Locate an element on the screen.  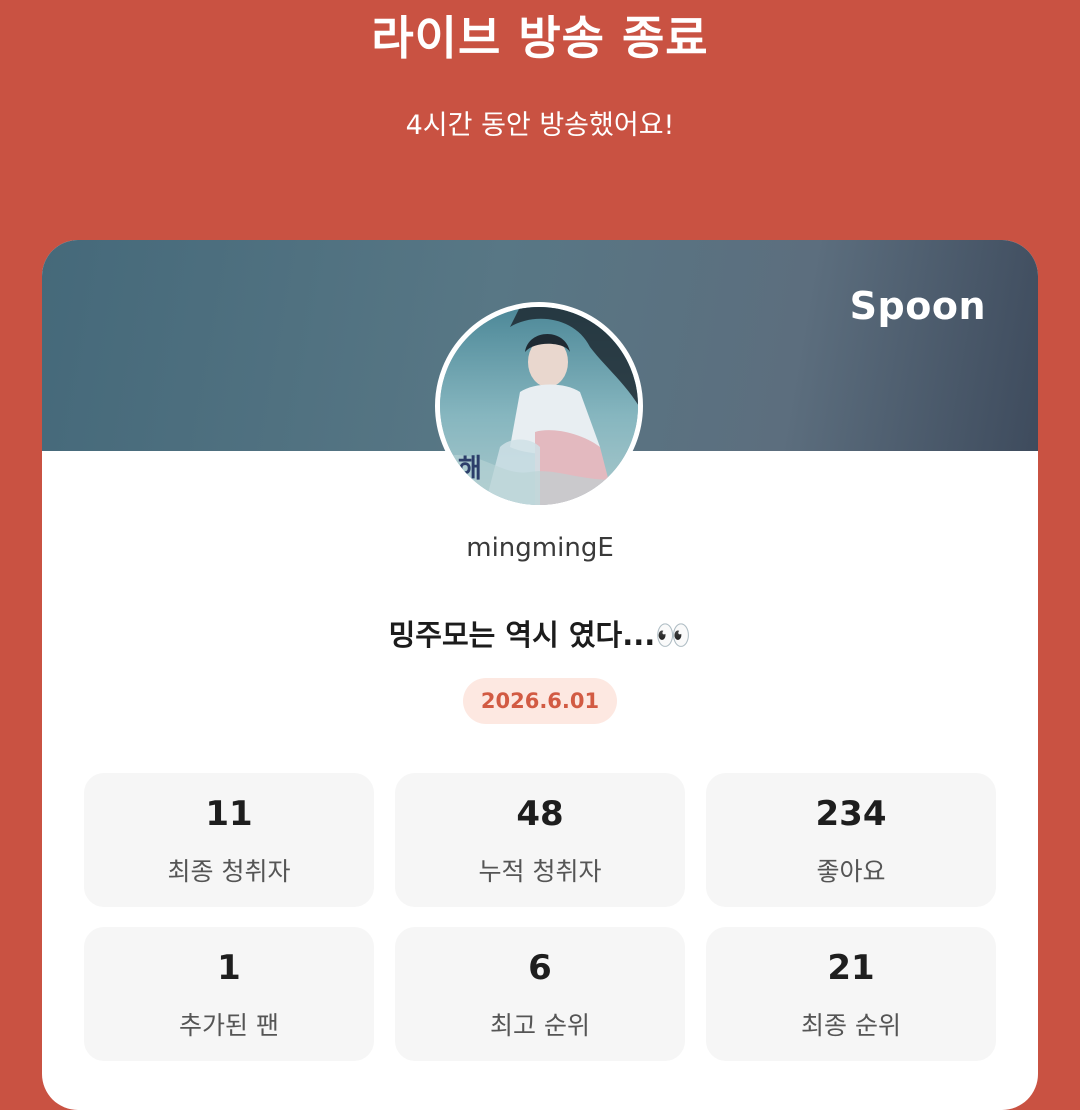
stat-value: 1 is located at coordinates (229, 968).